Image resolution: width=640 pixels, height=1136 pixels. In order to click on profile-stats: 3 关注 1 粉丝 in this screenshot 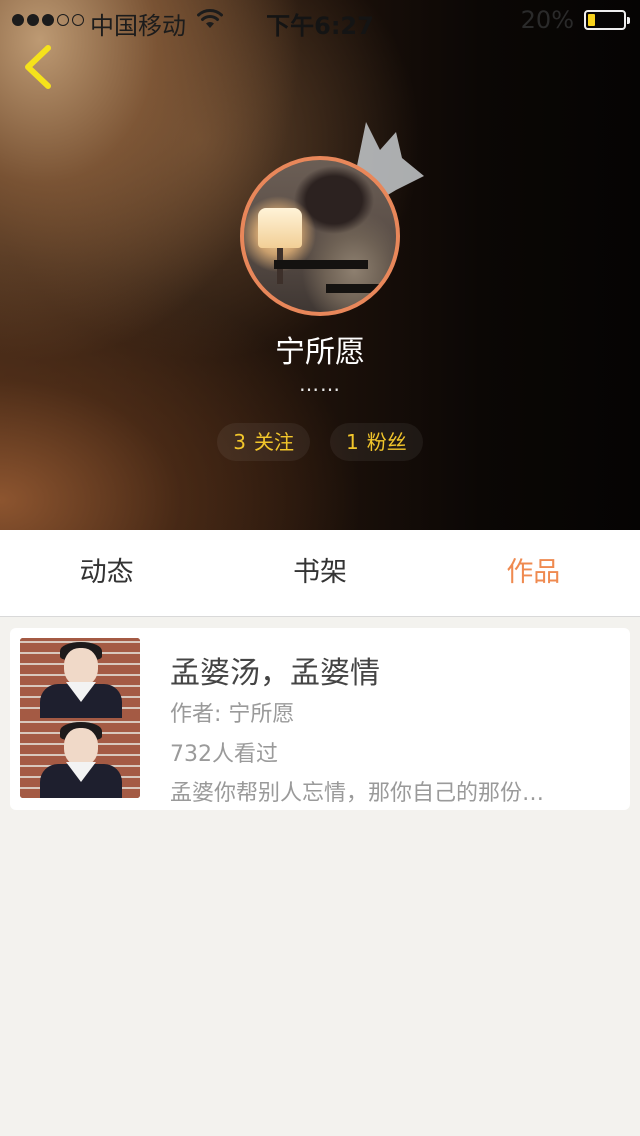, I will do `click(320, 442)`.